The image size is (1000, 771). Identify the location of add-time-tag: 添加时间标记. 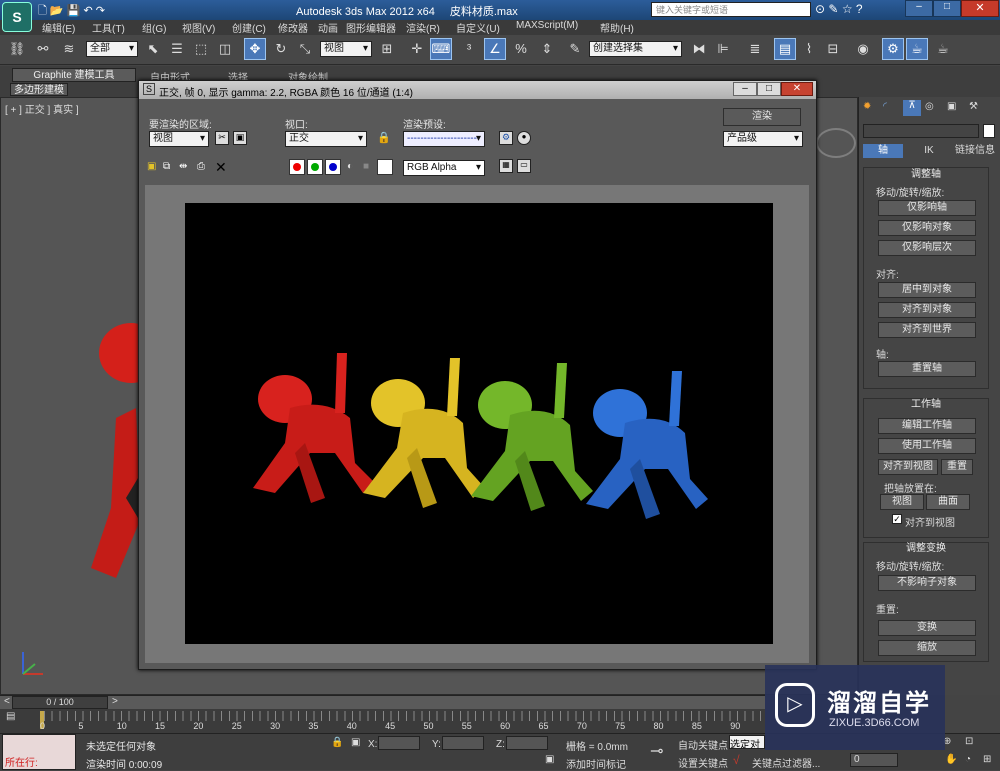
(596, 763).